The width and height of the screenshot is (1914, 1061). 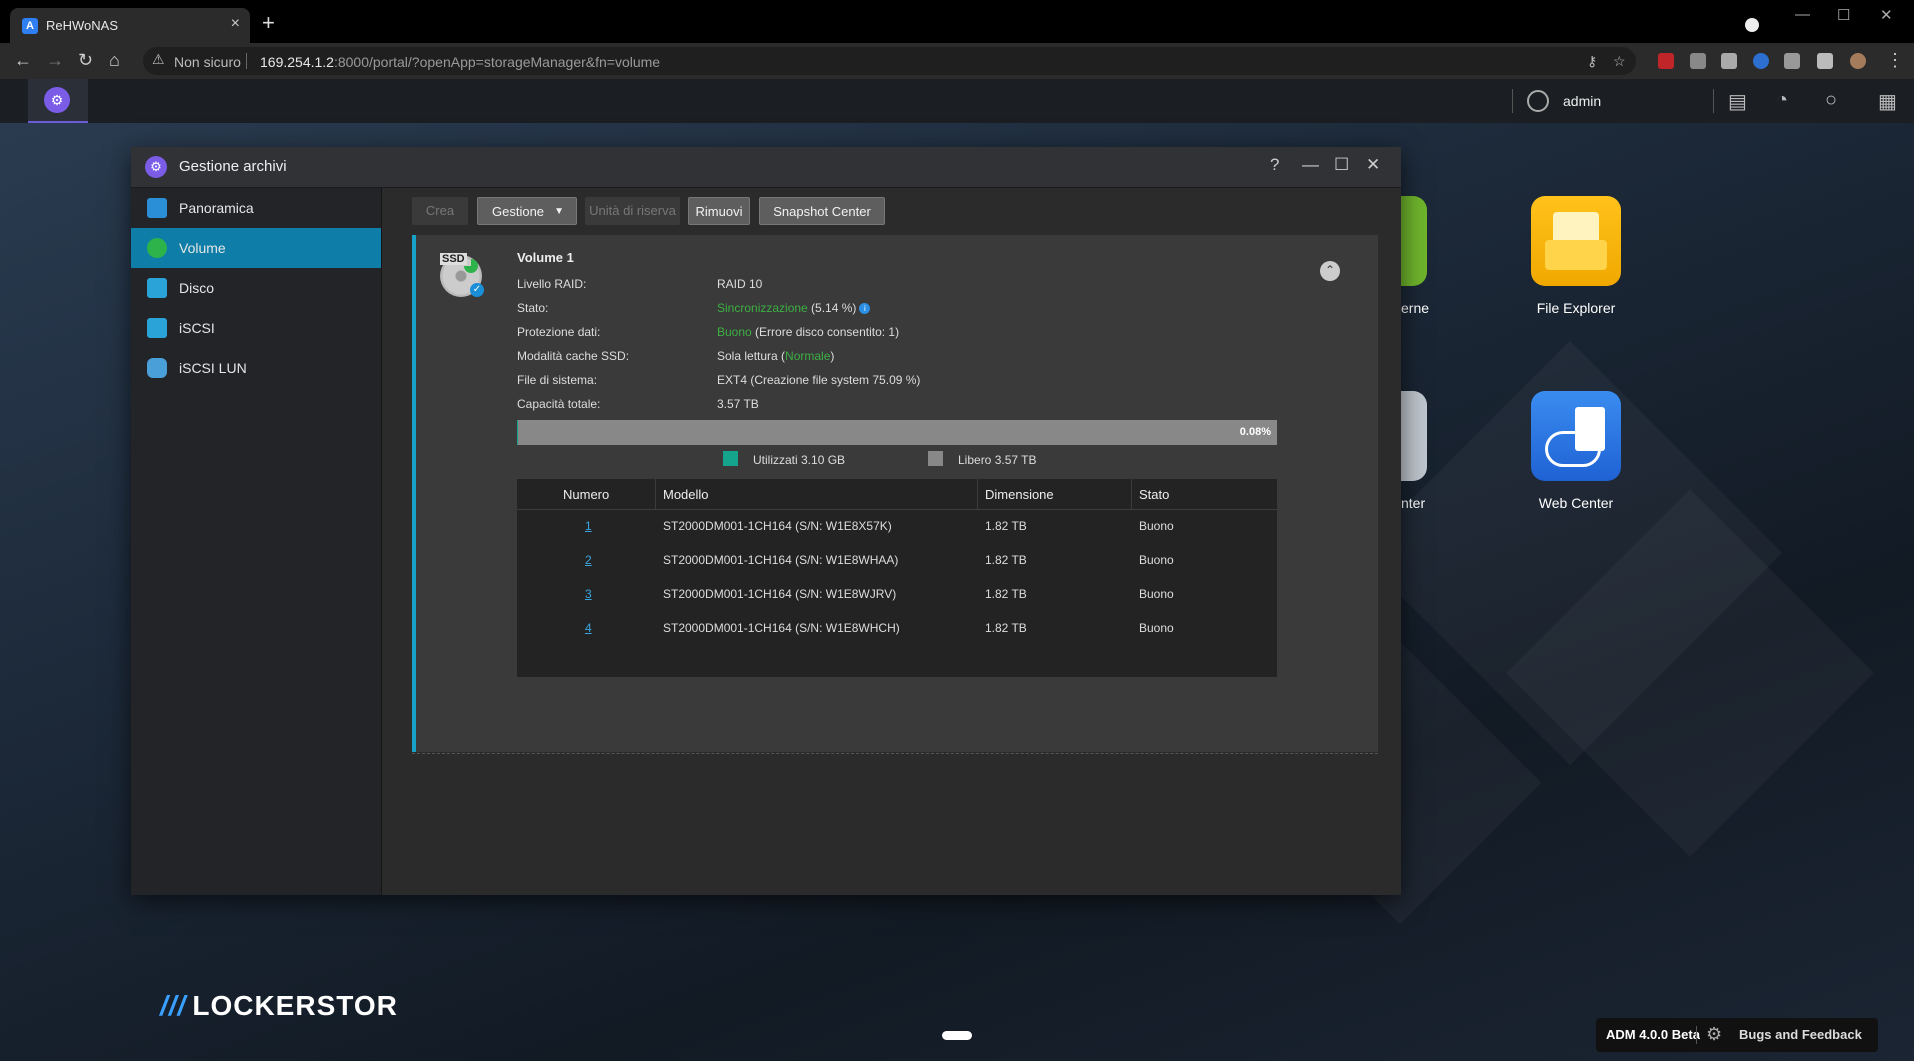 What do you see at coordinates (935, 458) in the screenshot?
I see `legend-free-swatch` at bounding box center [935, 458].